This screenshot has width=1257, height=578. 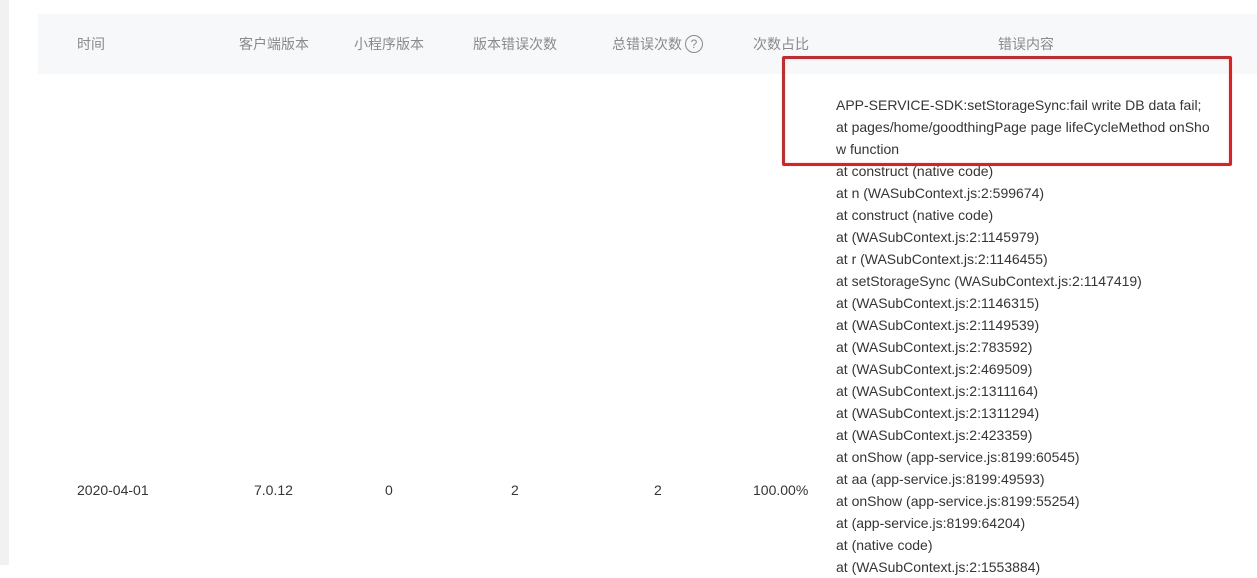 I want to click on error-line: at (WASubContext.js:2:1149539), so click(x=938, y=325).